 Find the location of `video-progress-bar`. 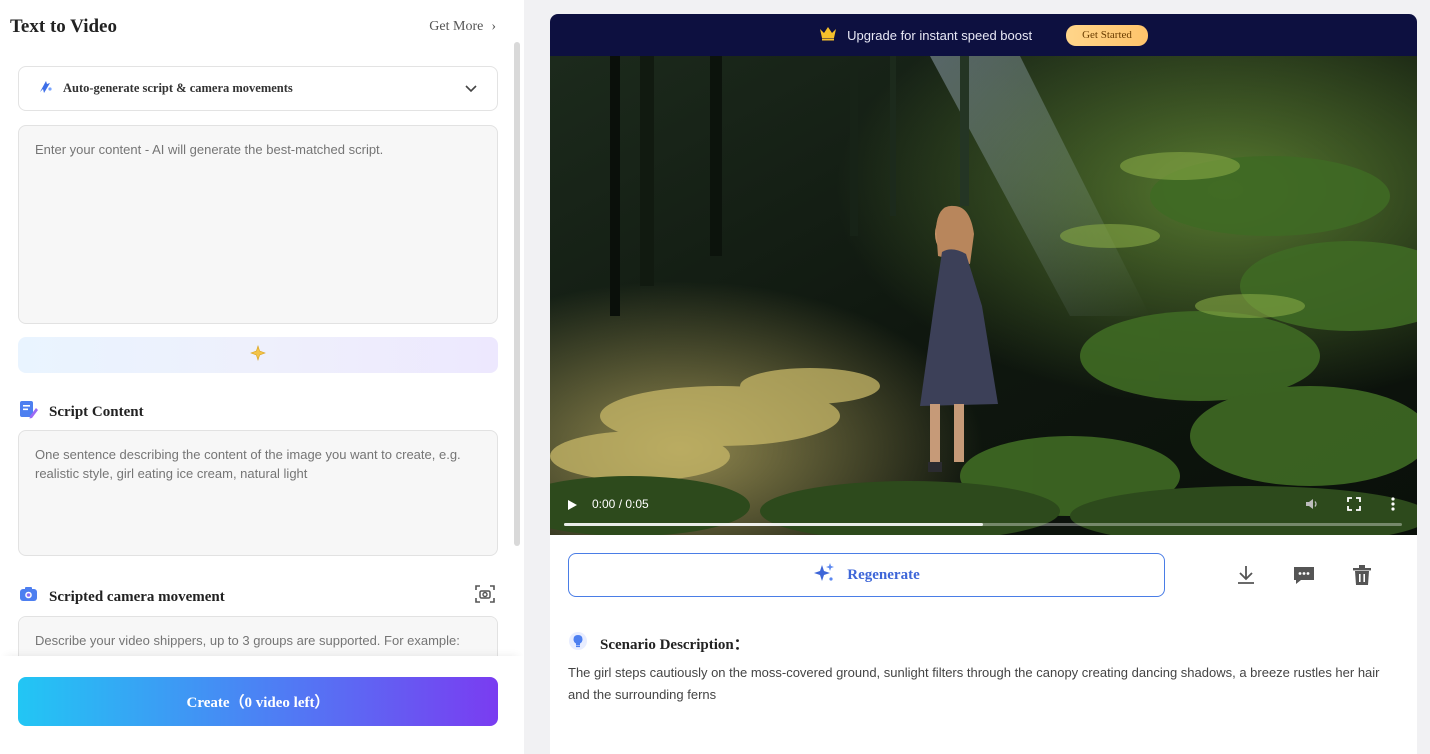

video-progress-bar is located at coordinates (983, 524).